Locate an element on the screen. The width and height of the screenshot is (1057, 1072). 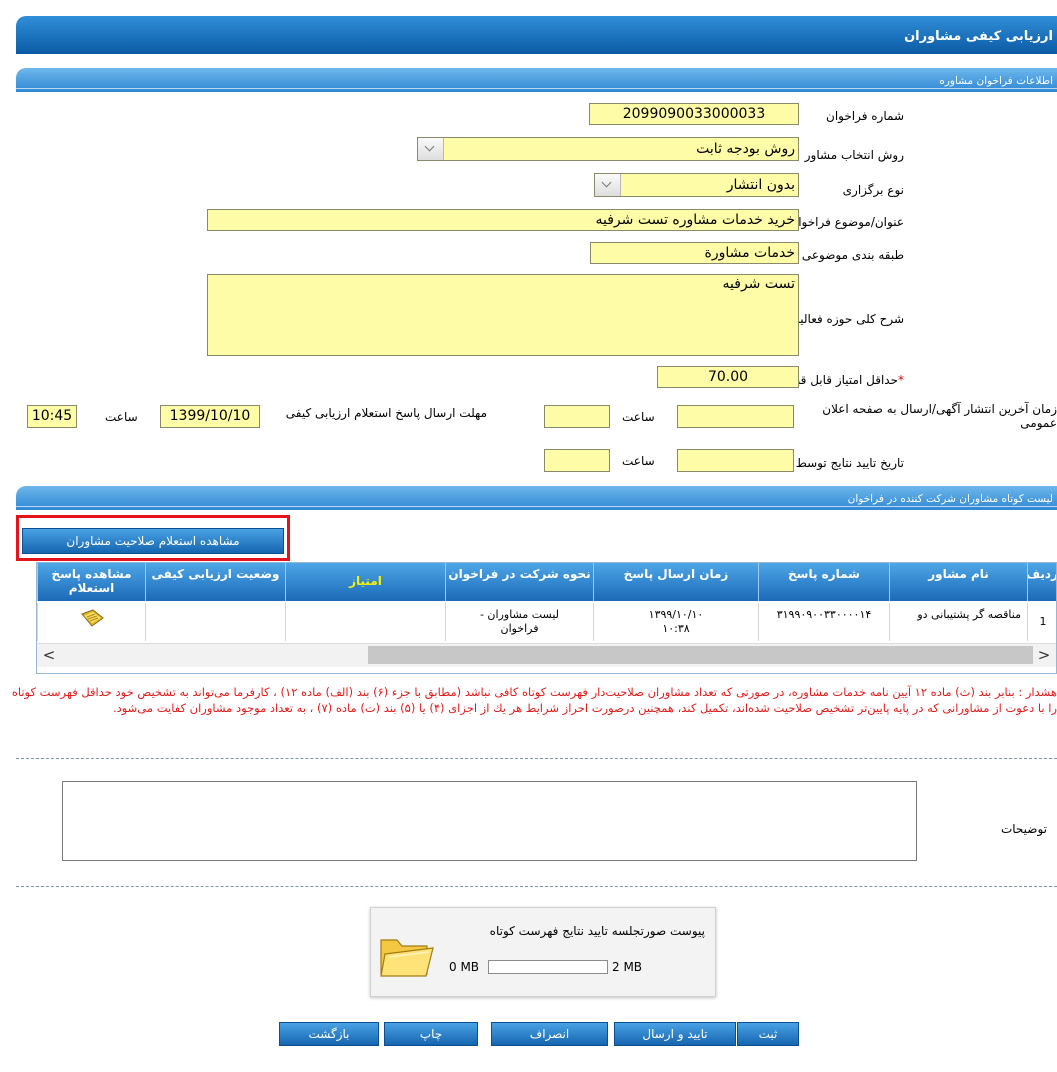
scroll-track is located at coordinates (700, 655).